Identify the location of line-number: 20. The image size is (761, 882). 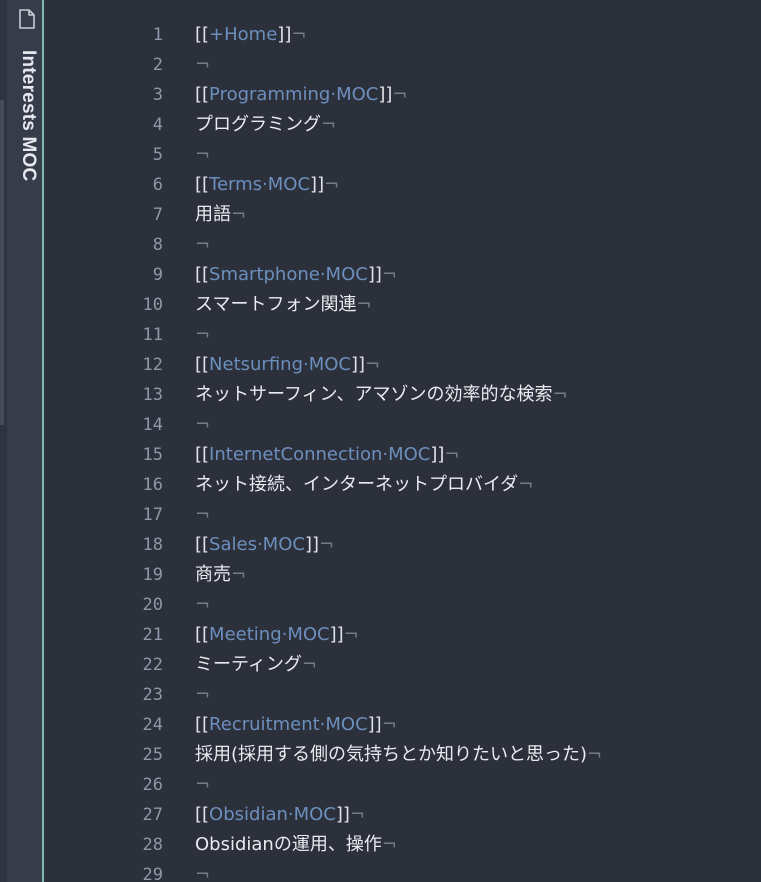
(152, 605).